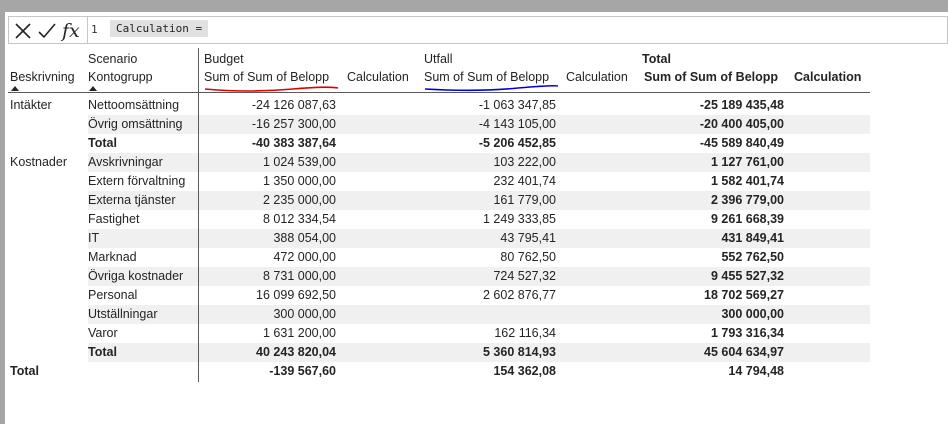 The height and width of the screenshot is (424, 948). What do you see at coordinates (752, 314) in the screenshot?
I see `cell-total: 300 000,00` at bounding box center [752, 314].